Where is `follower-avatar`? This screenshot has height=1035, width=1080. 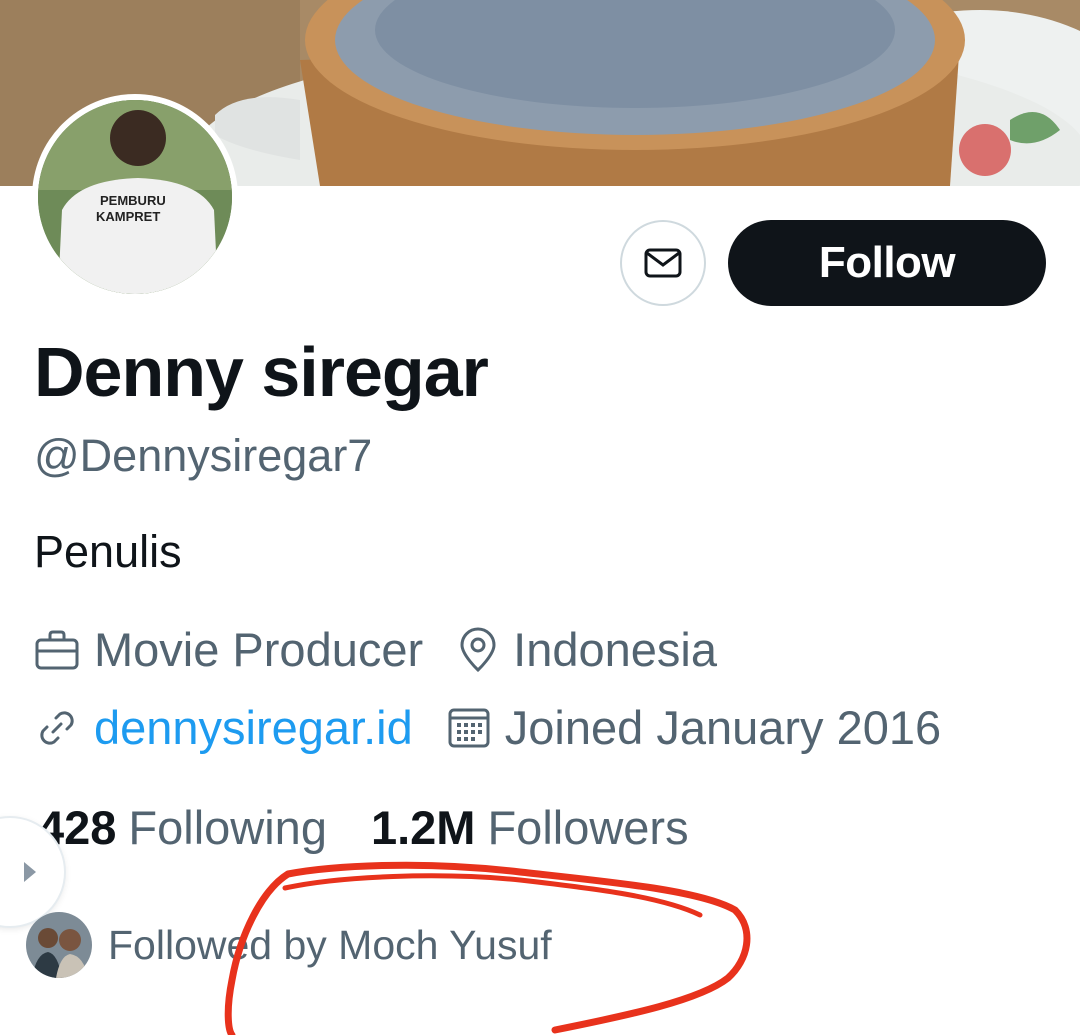
follower-avatar is located at coordinates (59, 945).